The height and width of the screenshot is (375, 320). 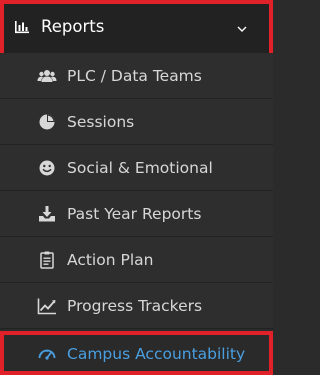 I want to click on menu-item-label: PLC / Data Teams, so click(x=134, y=76).